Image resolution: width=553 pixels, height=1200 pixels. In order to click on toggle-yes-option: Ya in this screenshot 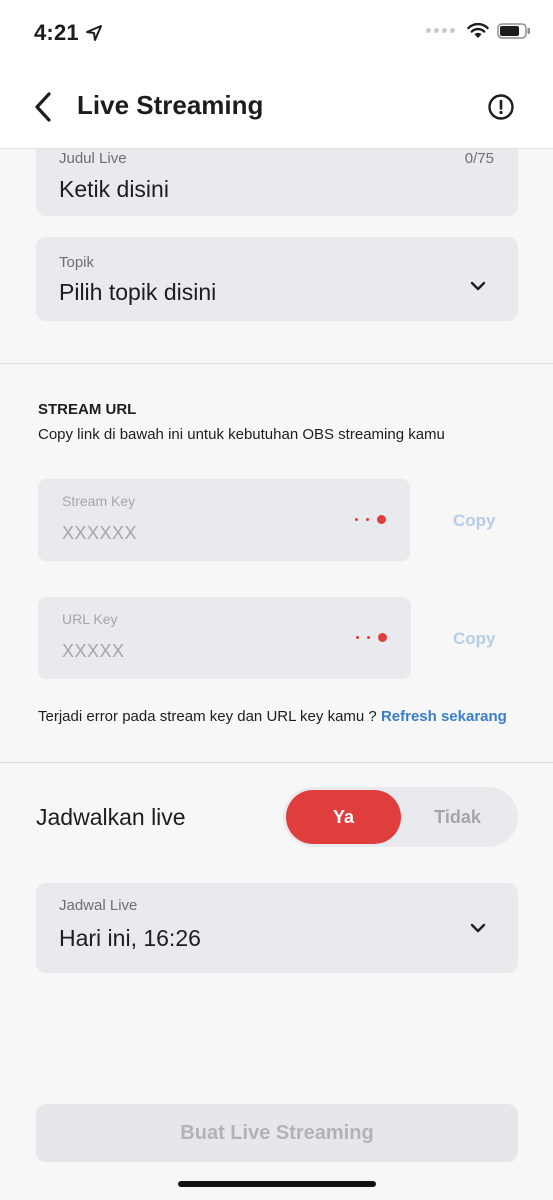, I will do `click(343, 817)`.